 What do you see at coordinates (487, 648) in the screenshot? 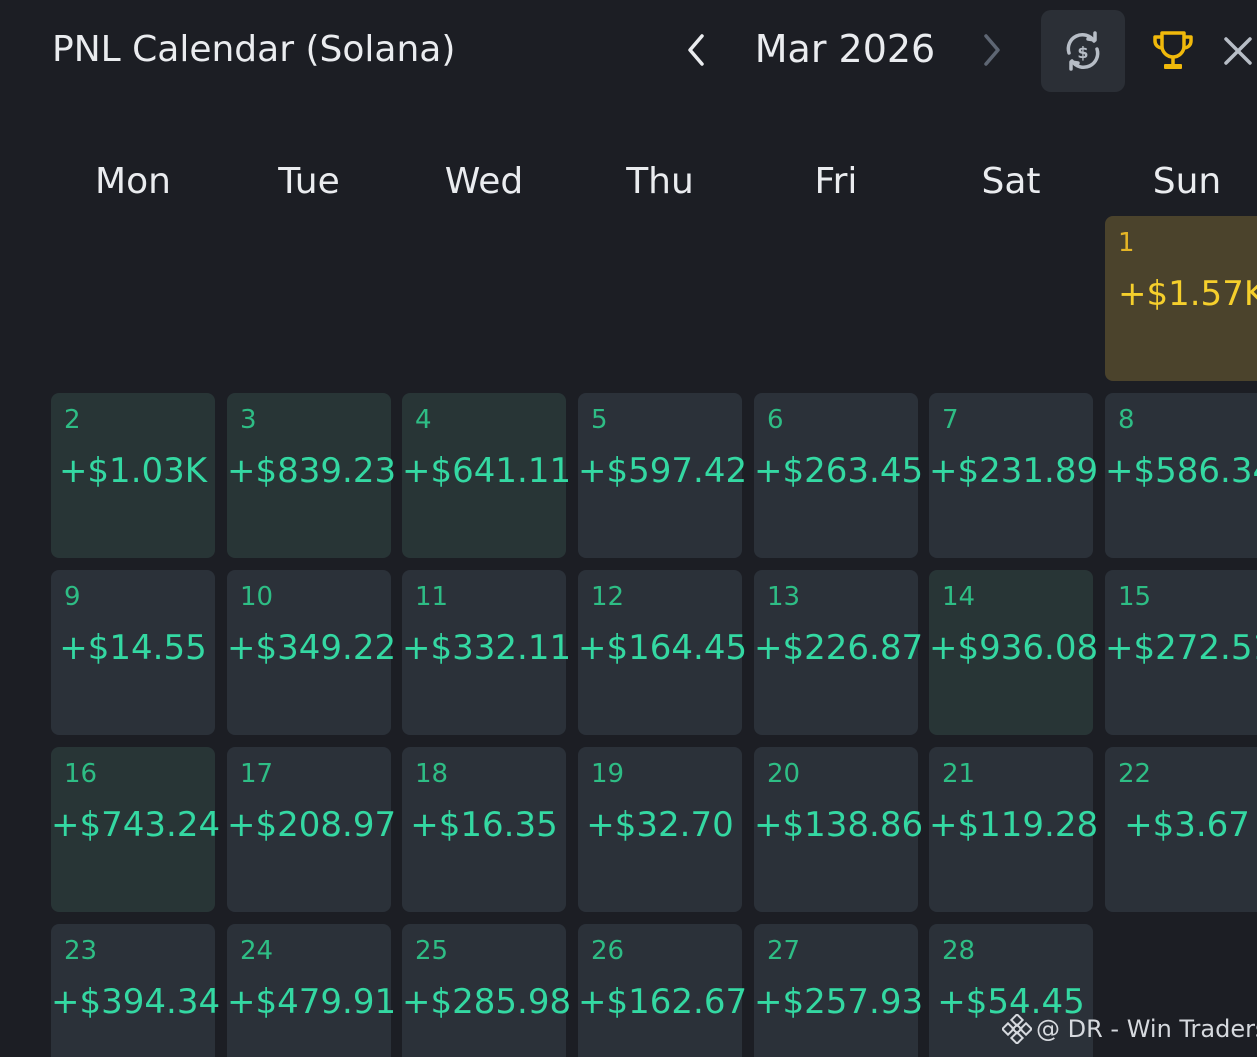
I see `day-pnl-value: +$332.11` at bounding box center [487, 648].